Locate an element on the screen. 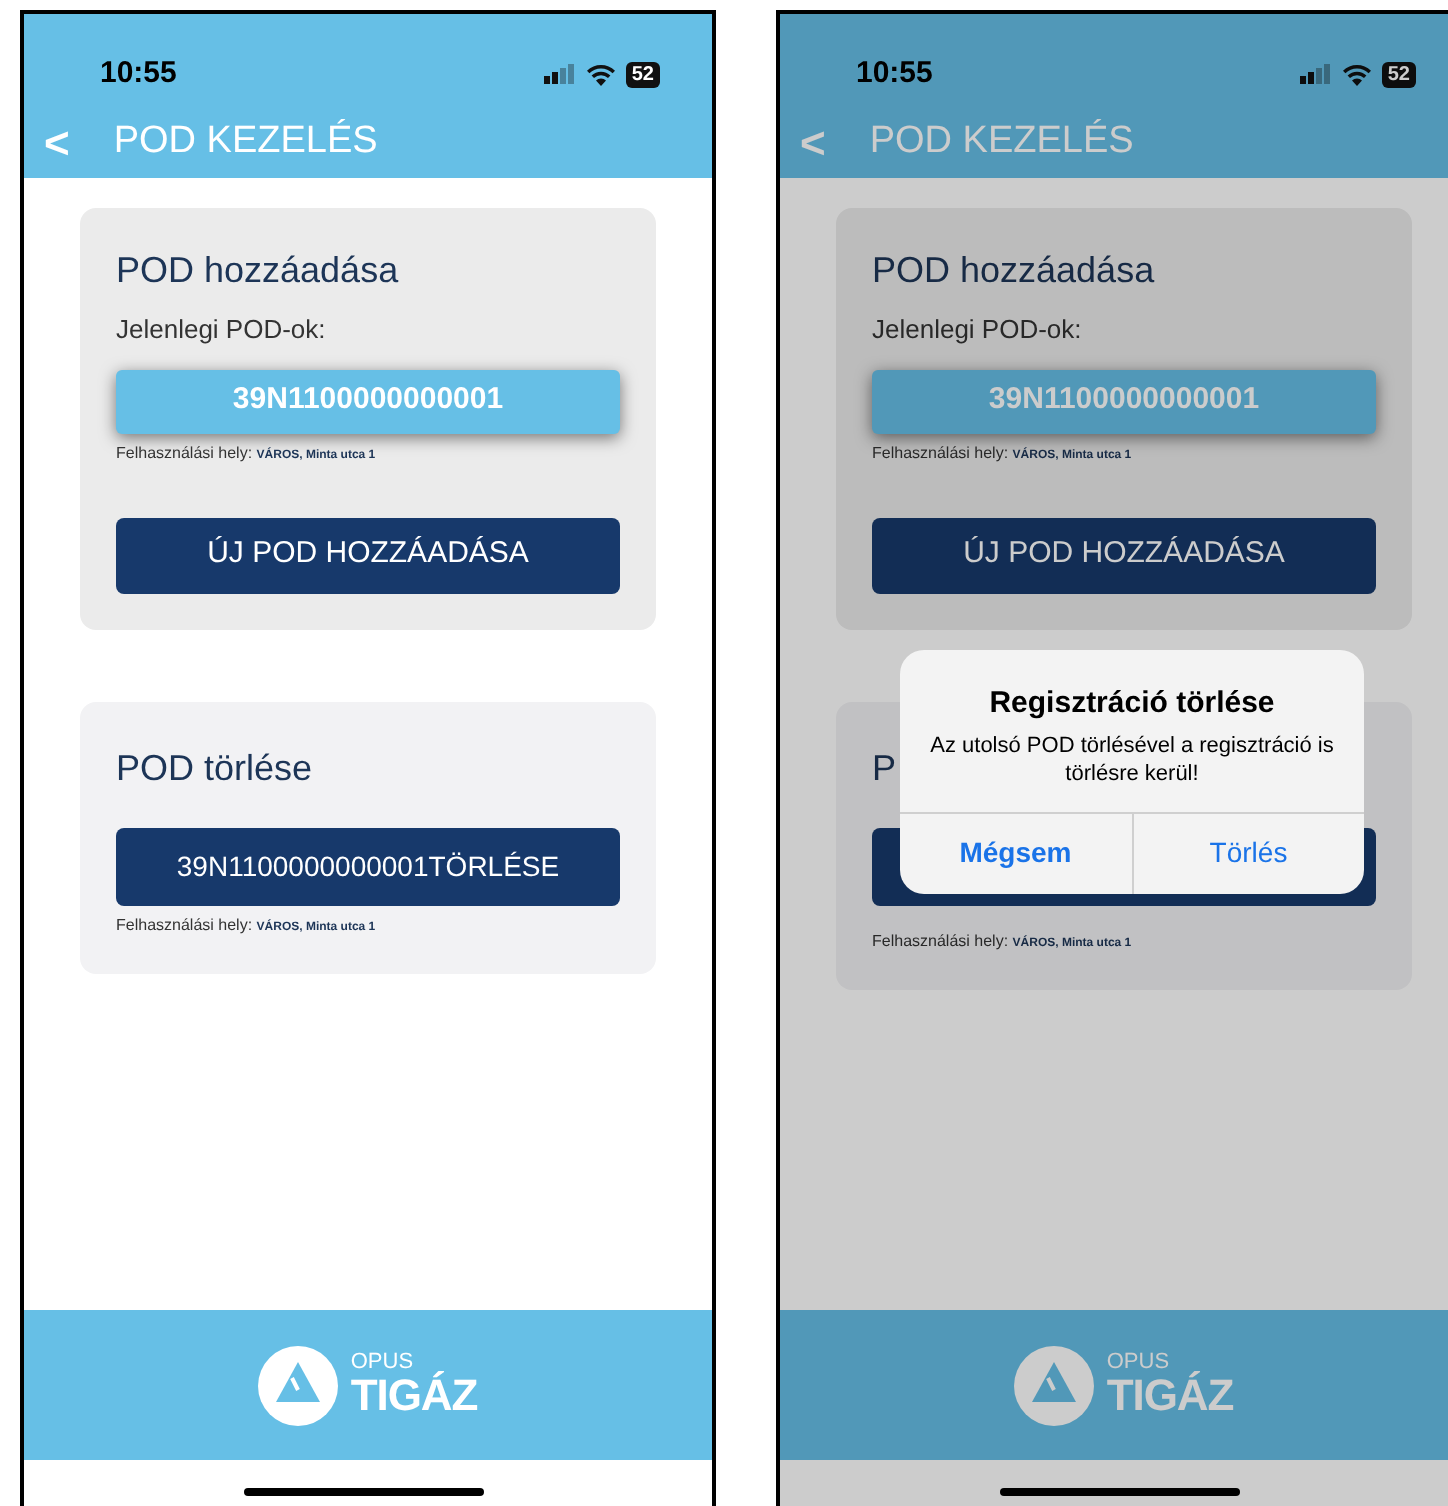 The height and width of the screenshot is (1506, 1448). signal-icon is located at coordinates (559, 74).